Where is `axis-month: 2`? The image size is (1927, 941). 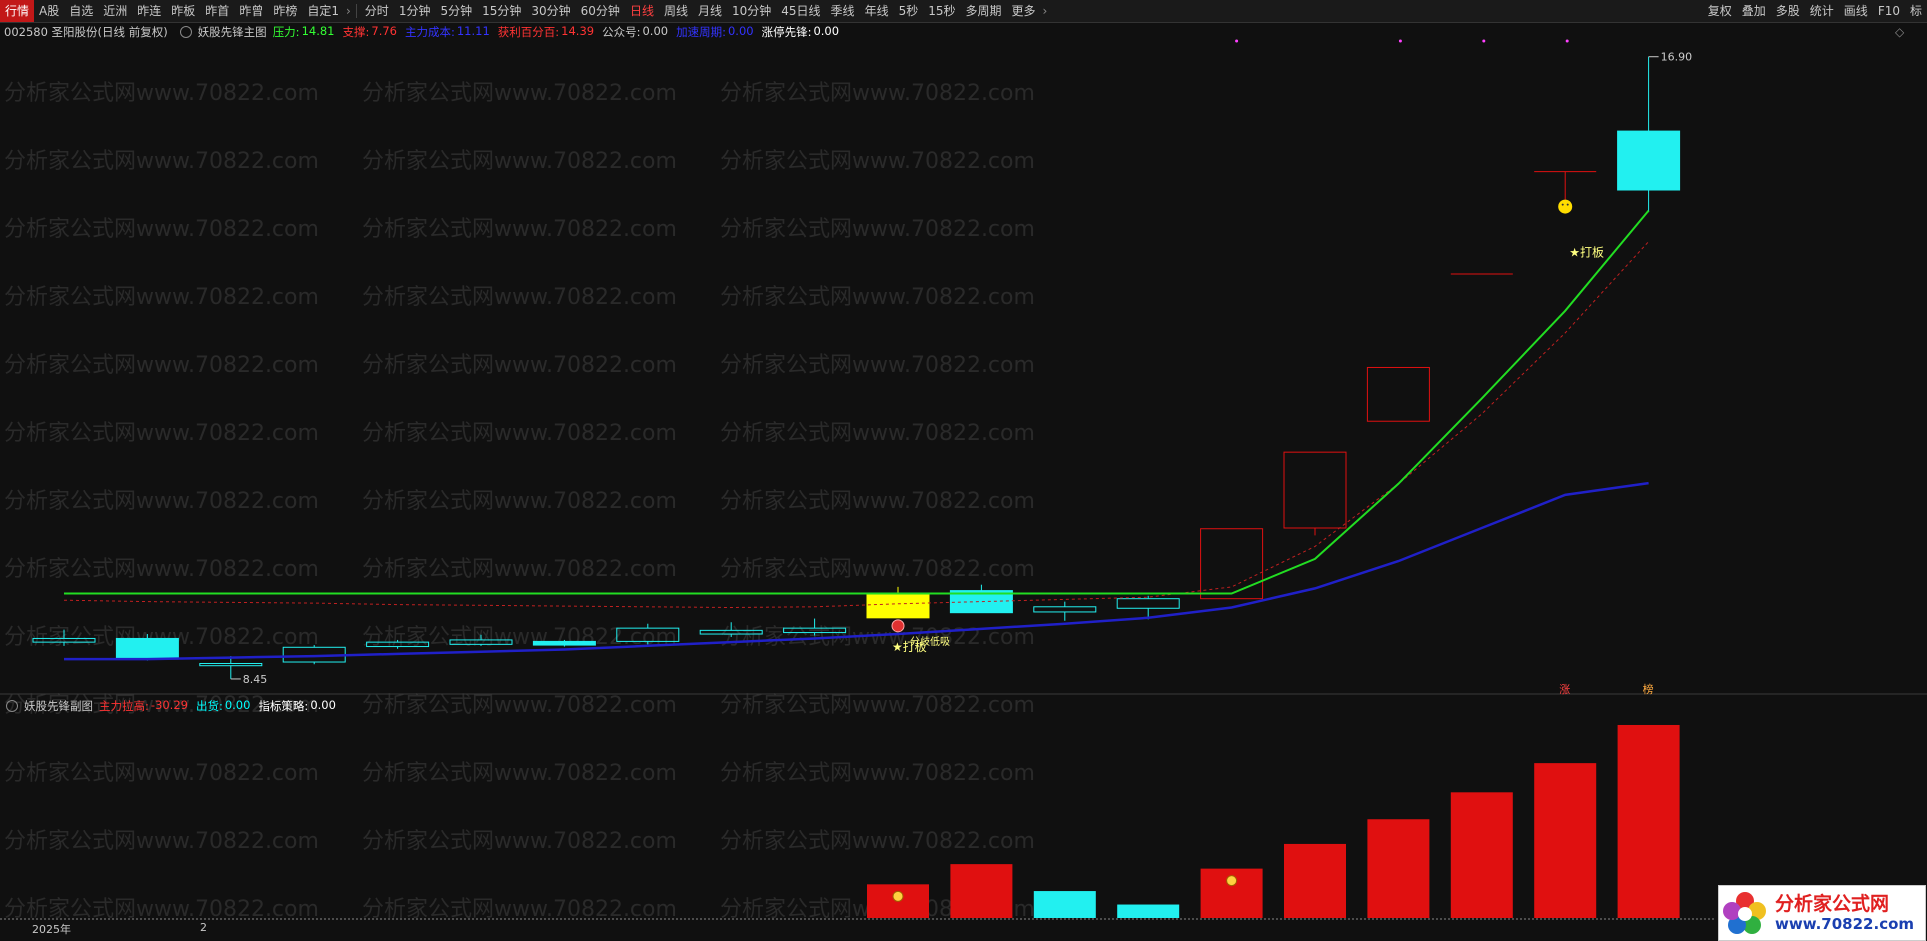 axis-month: 2 is located at coordinates (203, 927).